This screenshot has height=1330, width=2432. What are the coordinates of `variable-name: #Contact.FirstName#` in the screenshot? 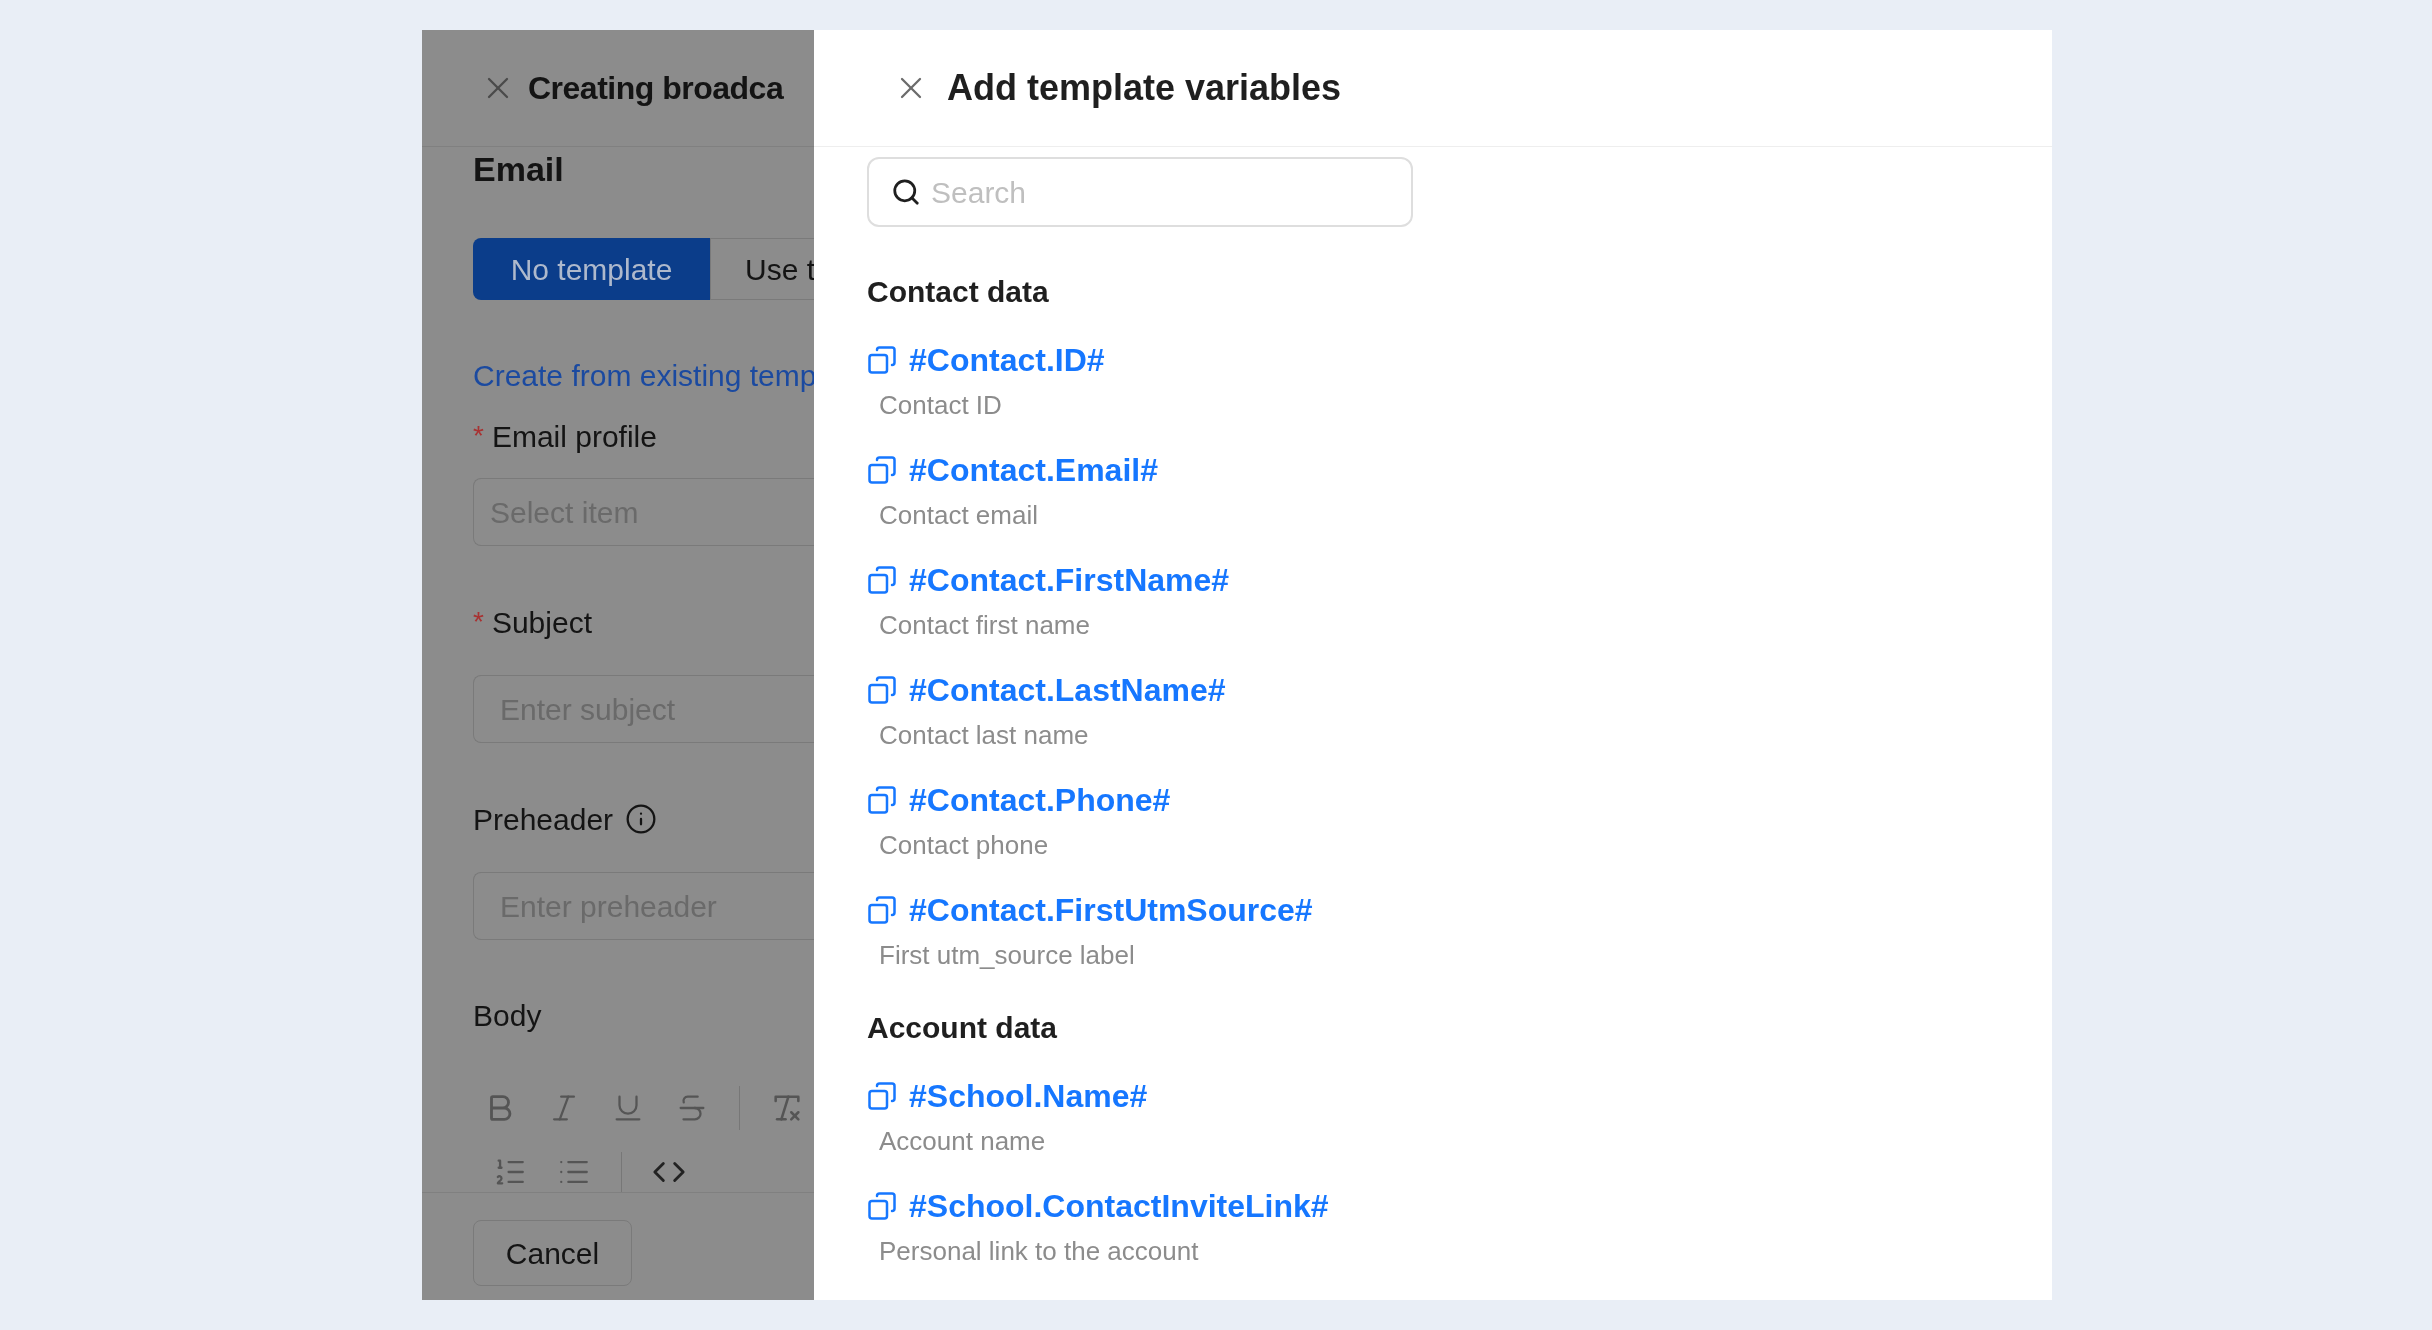 It's located at (1069, 580).